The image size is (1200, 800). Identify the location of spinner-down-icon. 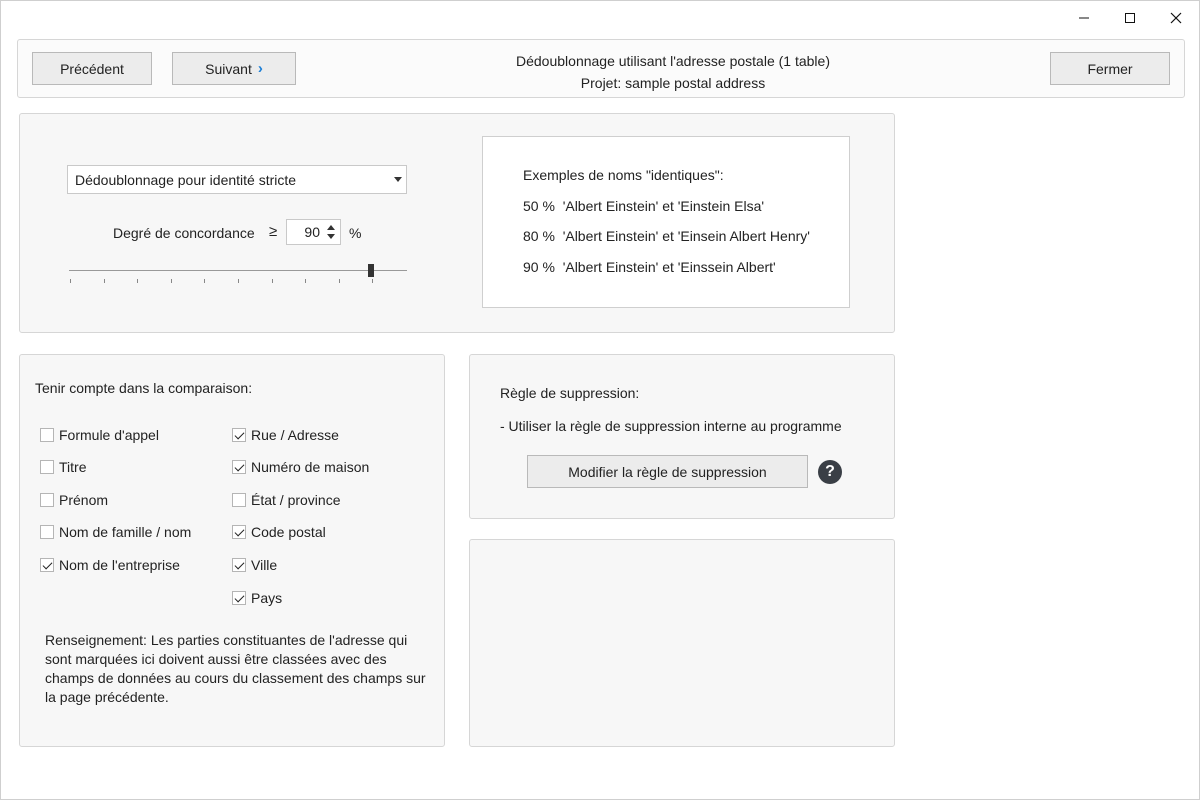
(331, 236).